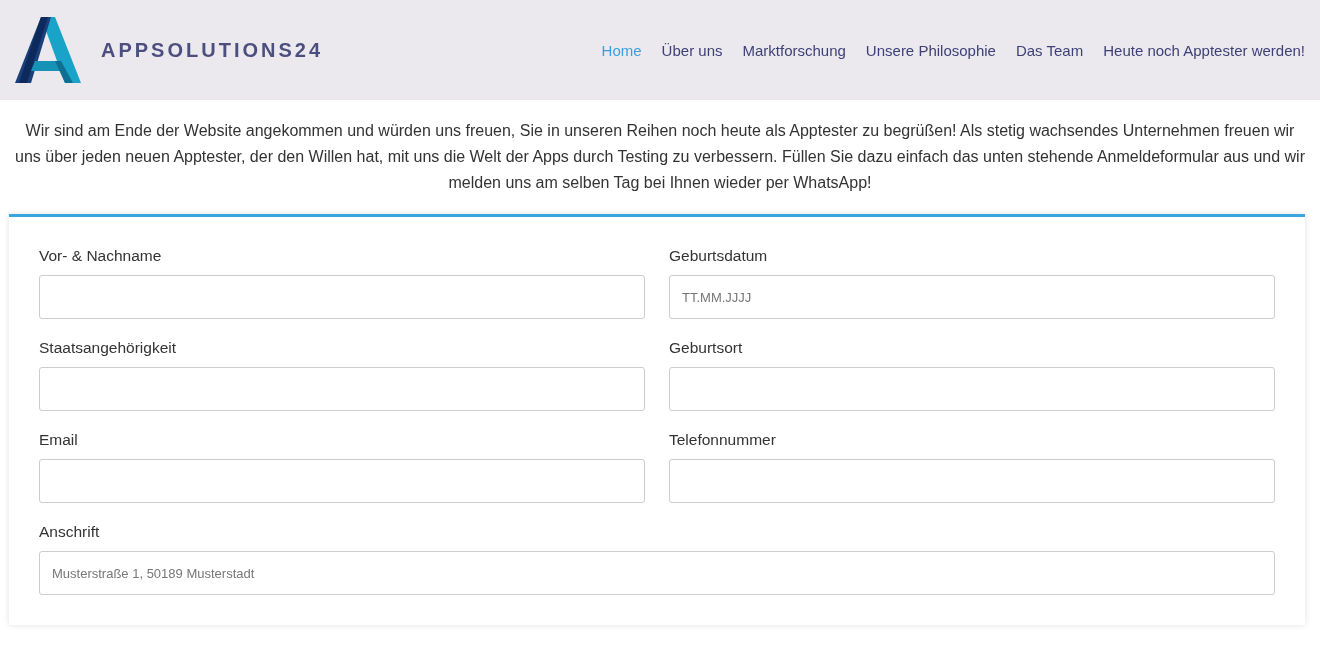  Describe the element at coordinates (723, 440) in the screenshot. I see `field-label: Telefonnummer` at that location.